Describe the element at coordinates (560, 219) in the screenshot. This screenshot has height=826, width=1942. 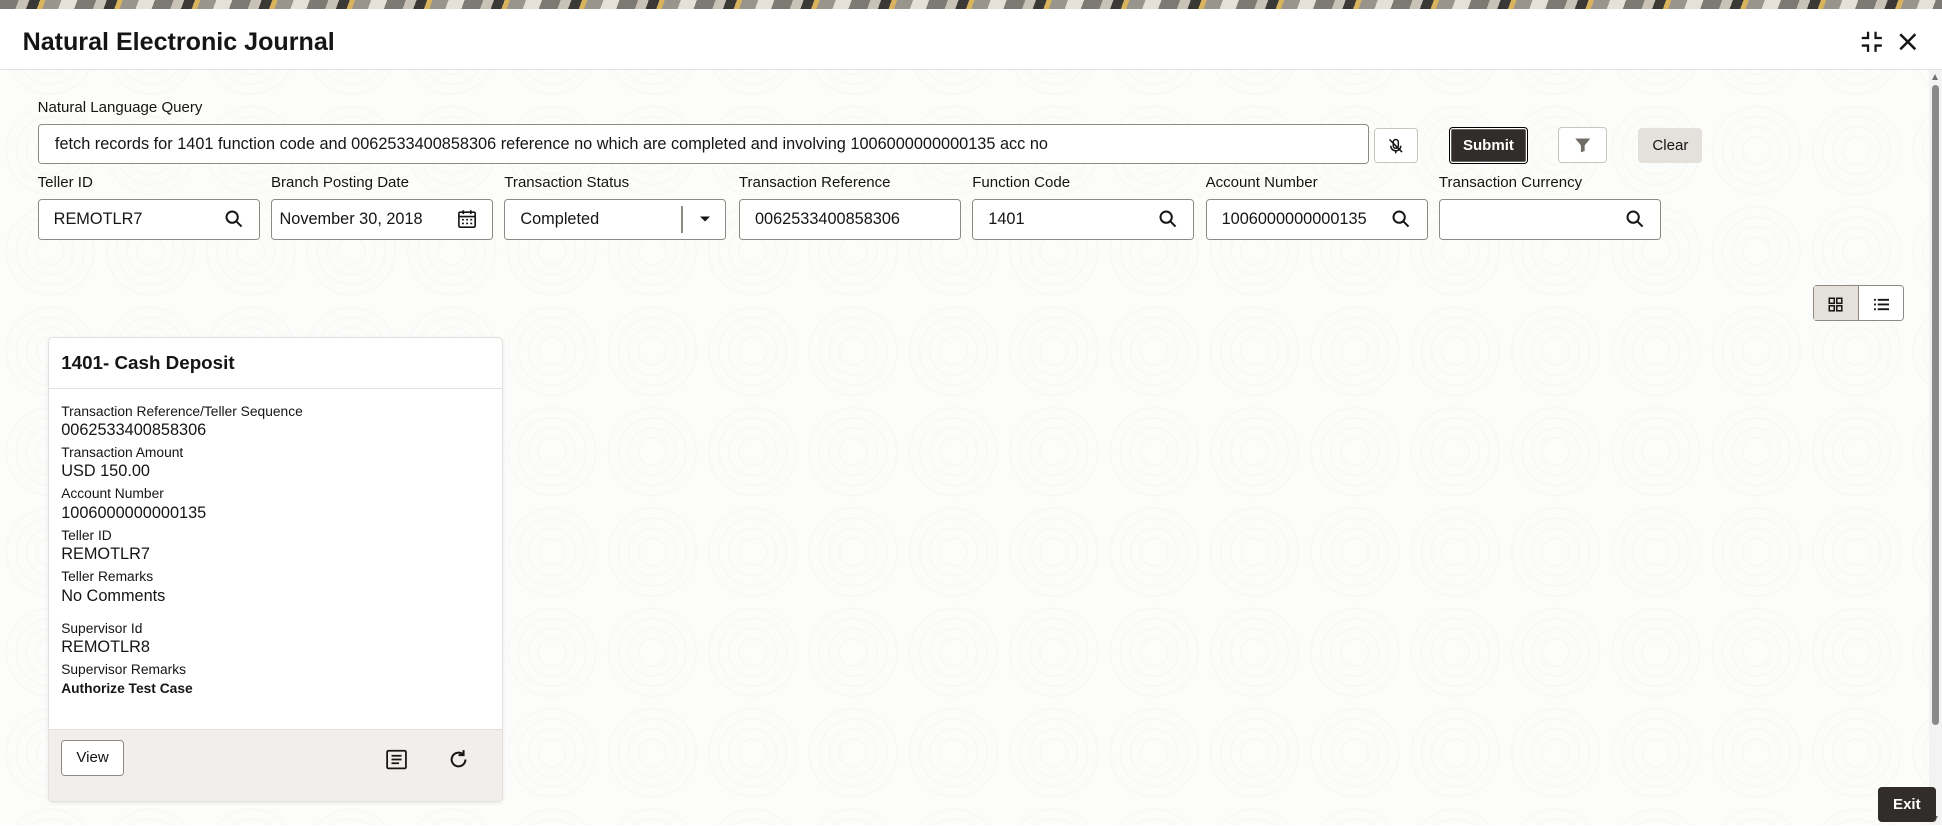
I see `transaction-status-value: Completed` at that location.